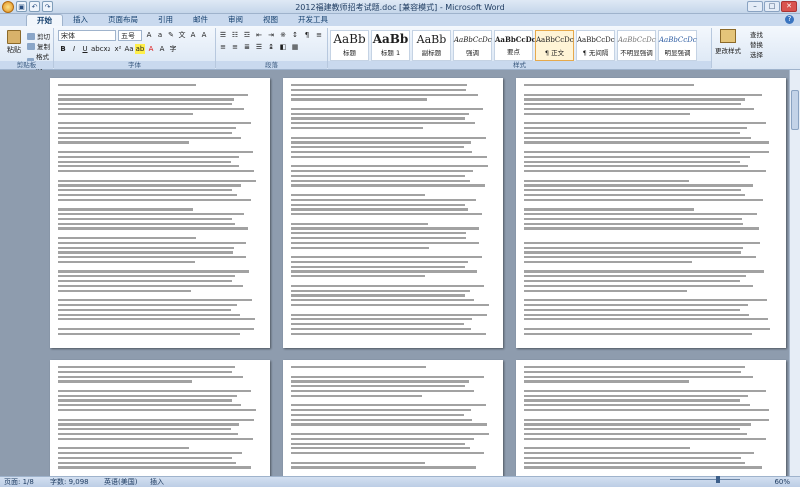  What do you see at coordinates (129, 49) in the screenshot?
I see `change-case-icon: Aa` at bounding box center [129, 49].